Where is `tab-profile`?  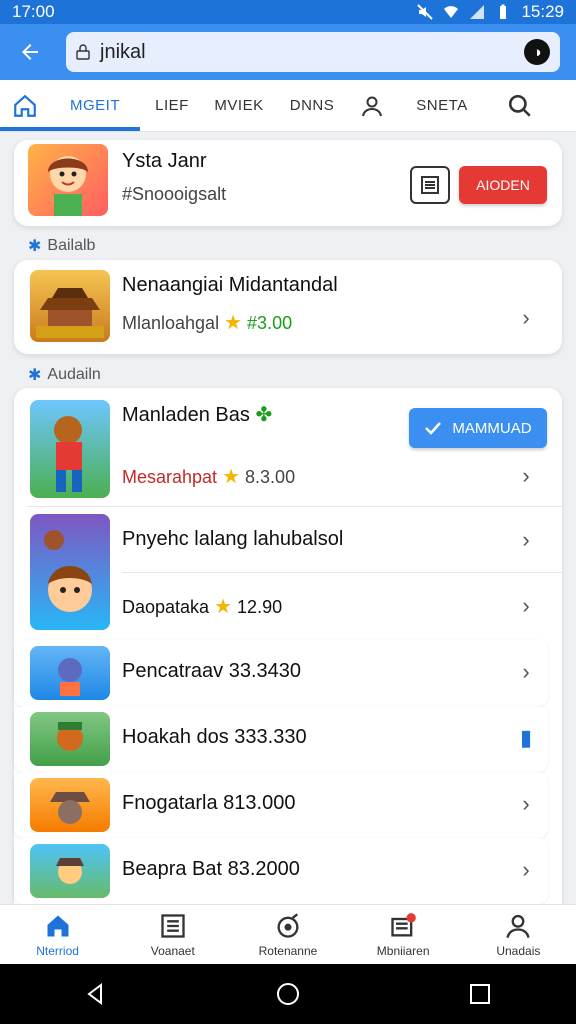 tab-profile is located at coordinates (372, 106).